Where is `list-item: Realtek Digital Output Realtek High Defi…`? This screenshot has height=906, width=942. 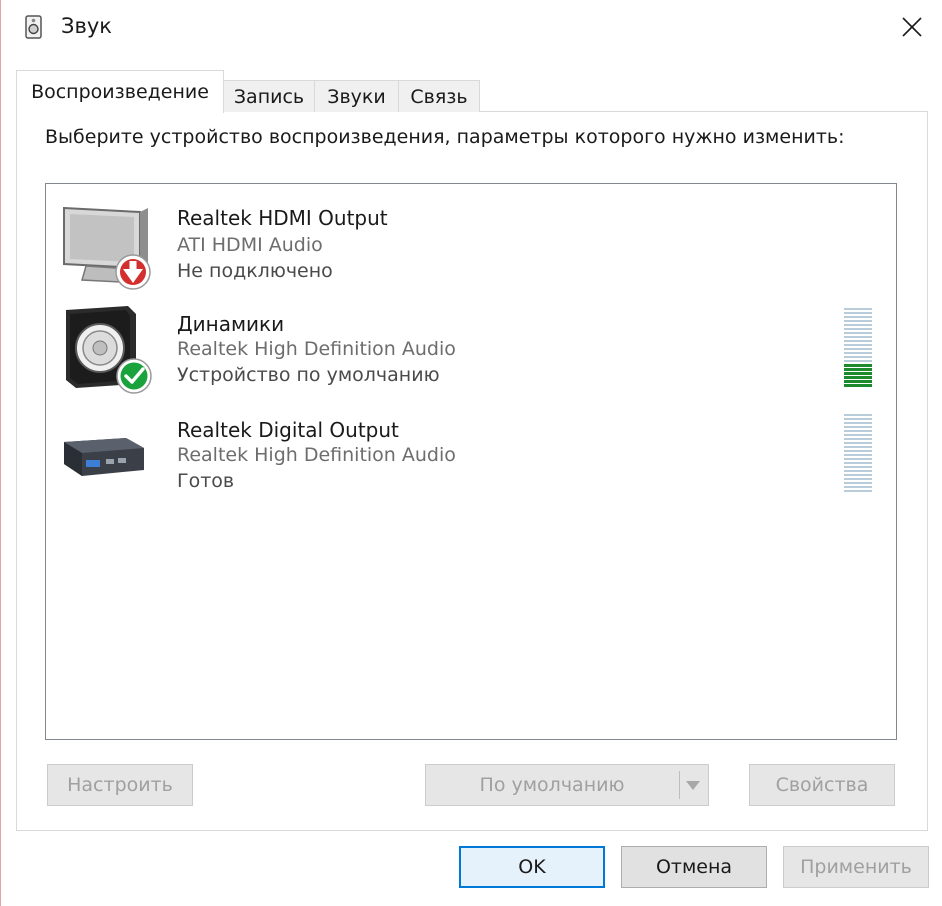 list-item: Realtek Digital Output Realtek High Defi… is located at coordinates (471, 460).